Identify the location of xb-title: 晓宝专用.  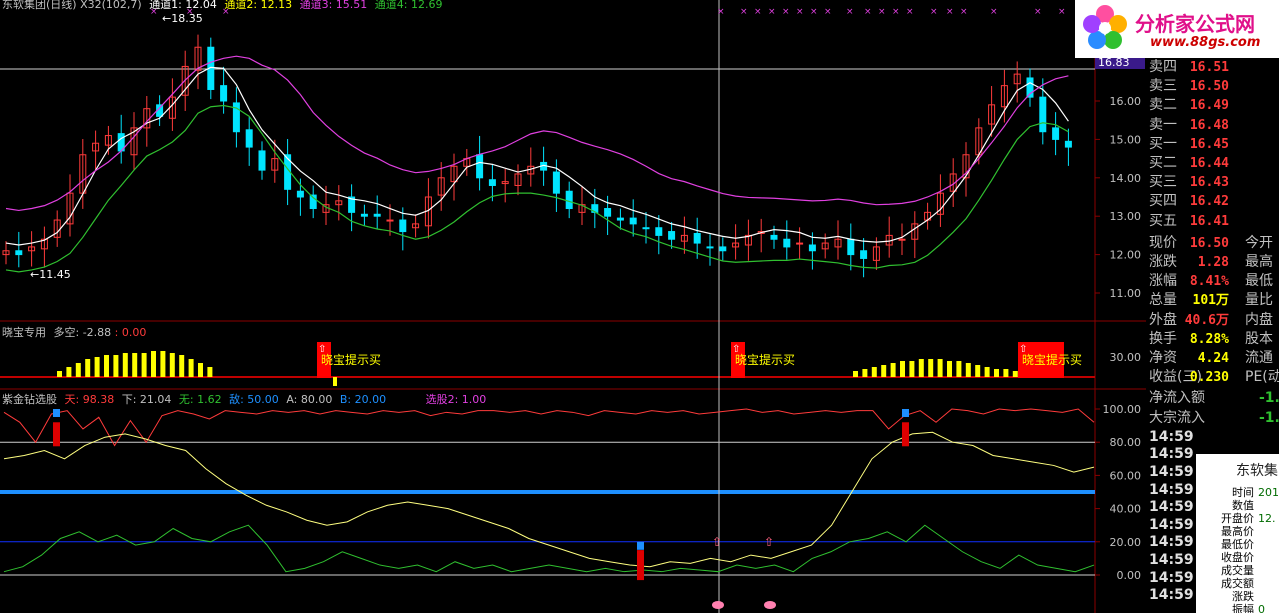
(24, 332).